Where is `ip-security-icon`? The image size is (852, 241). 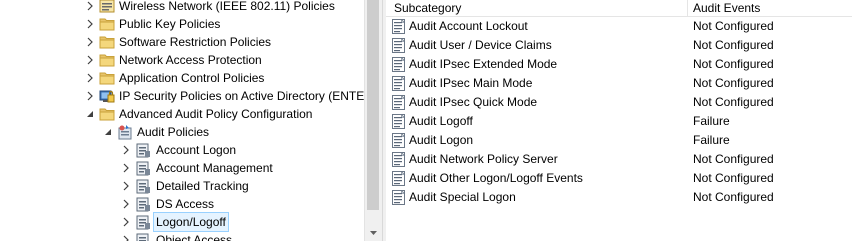
ip-security-icon is located at coordinates (107, 96).